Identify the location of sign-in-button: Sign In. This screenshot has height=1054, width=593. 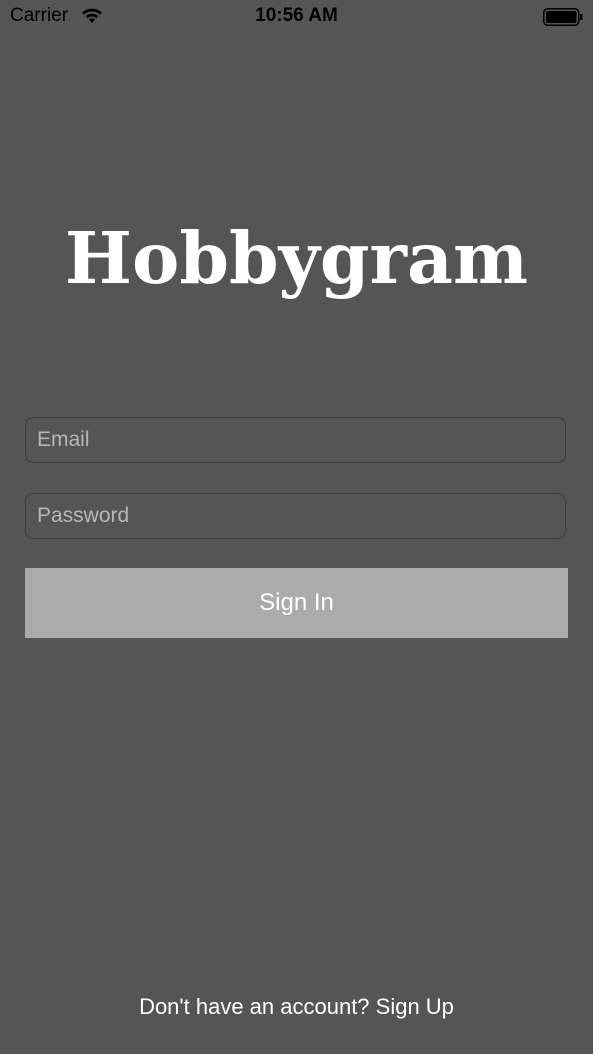
(296, 603).